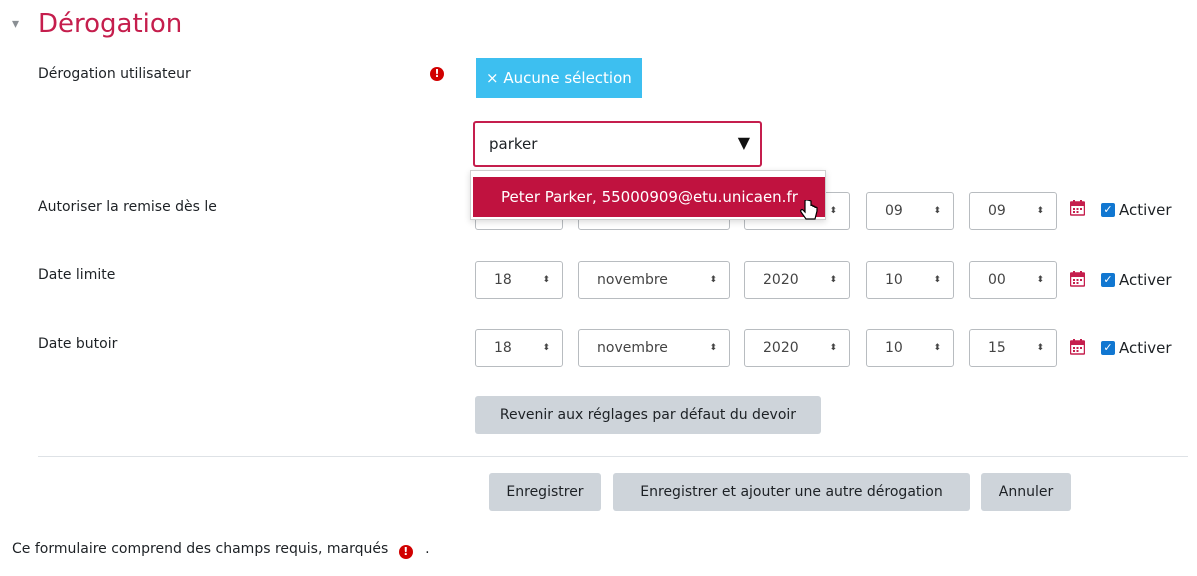 The height and width of the screenshot is (576, 1197). What do you see at coordinates (632, 280) in the screenshot?
I see `due-month-value: novembre` at bounding box center [632, 280].